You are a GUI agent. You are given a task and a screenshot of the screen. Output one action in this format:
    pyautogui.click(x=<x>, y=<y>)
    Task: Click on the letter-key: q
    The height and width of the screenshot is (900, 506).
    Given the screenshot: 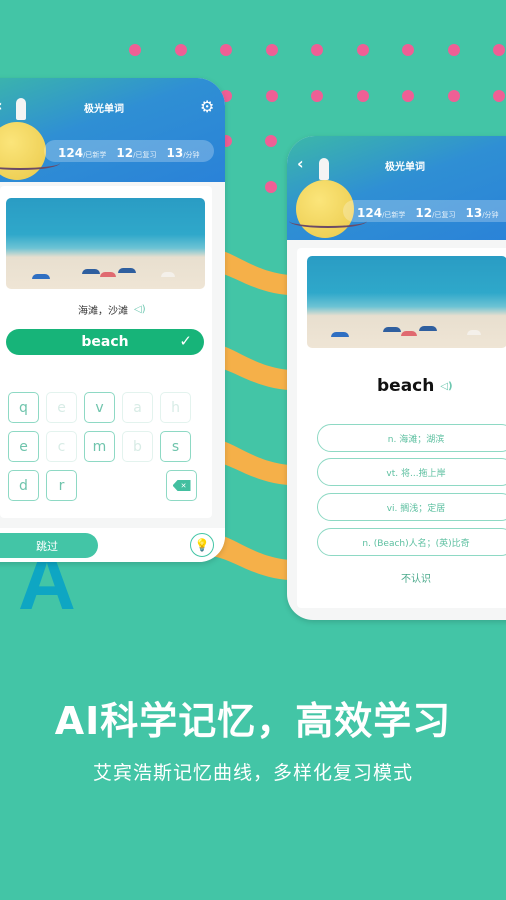 What is the action you would take?
    pyautogui.click(x=23, y=407)
    